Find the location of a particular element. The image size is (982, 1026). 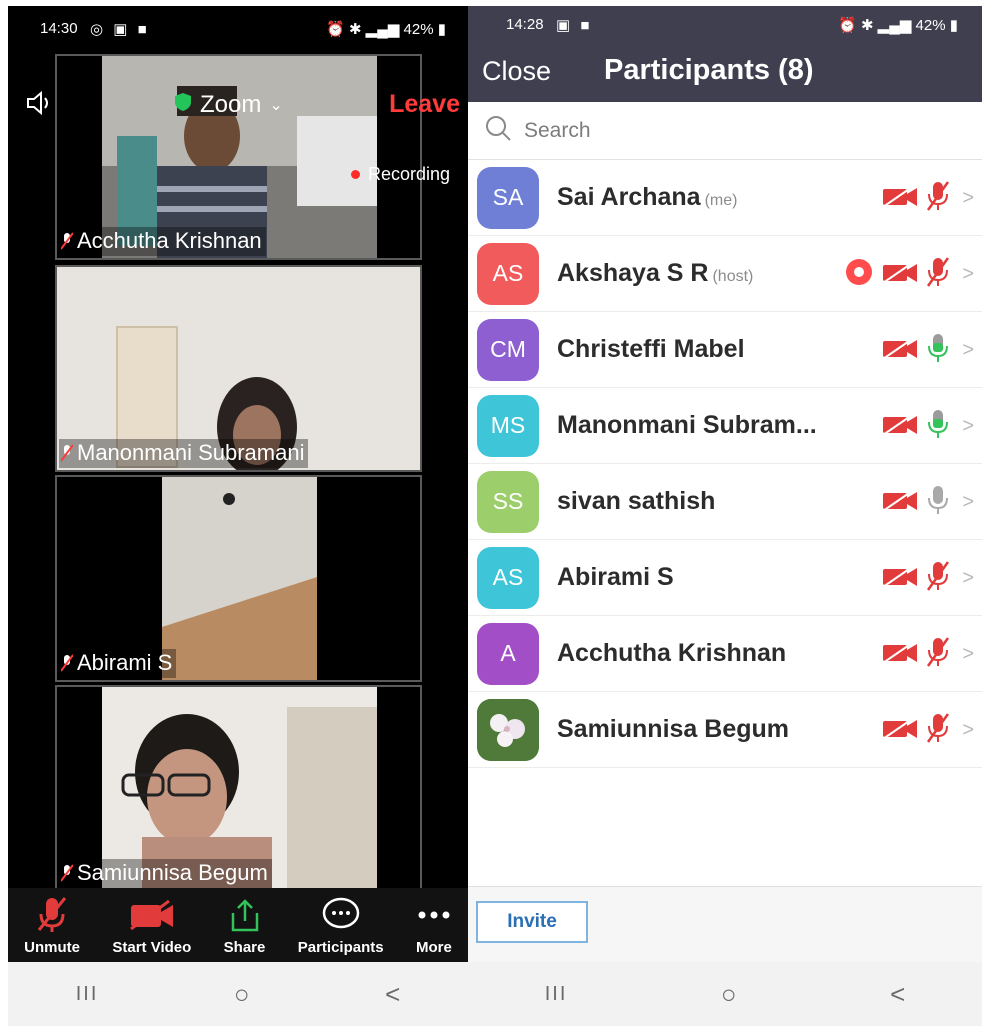

participant-role-tag: (me) is located at coordinates (721, 200).